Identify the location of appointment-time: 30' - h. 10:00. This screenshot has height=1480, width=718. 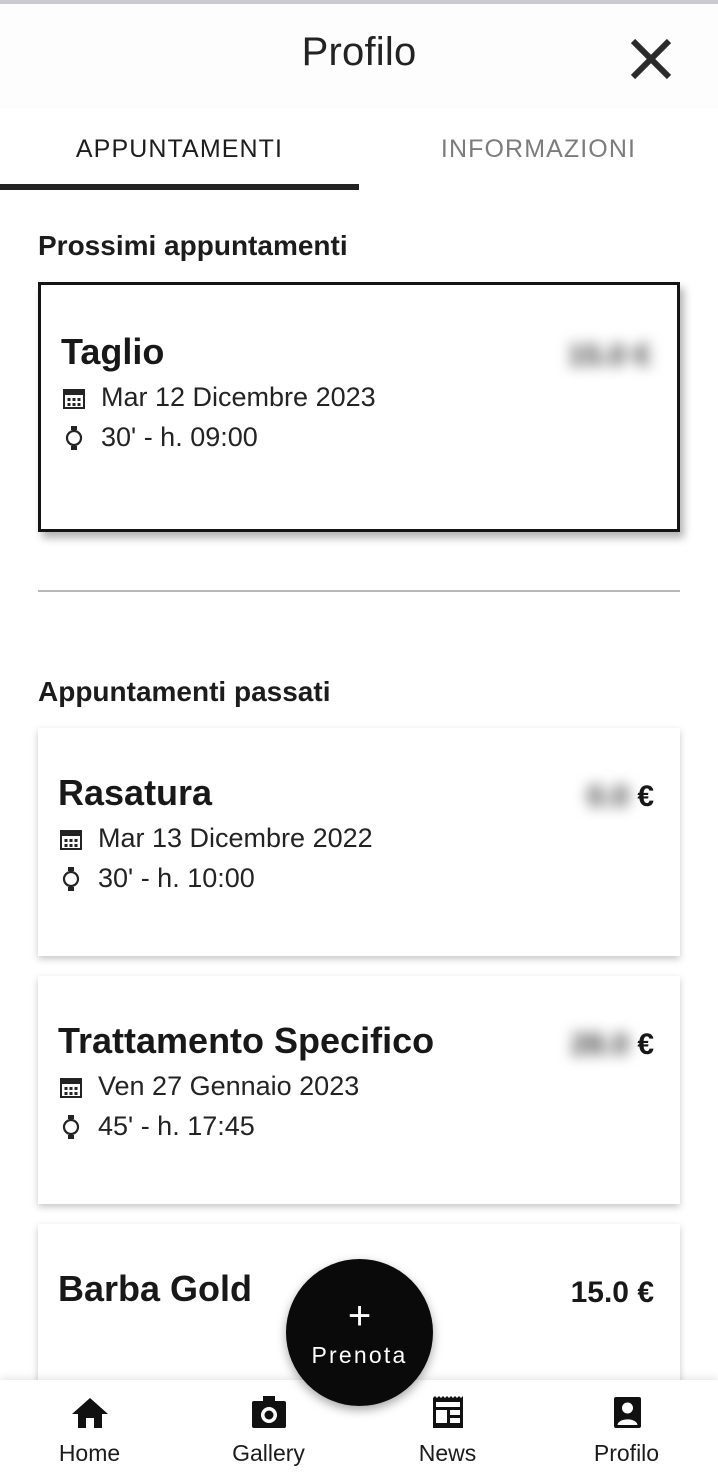
(176, 877).